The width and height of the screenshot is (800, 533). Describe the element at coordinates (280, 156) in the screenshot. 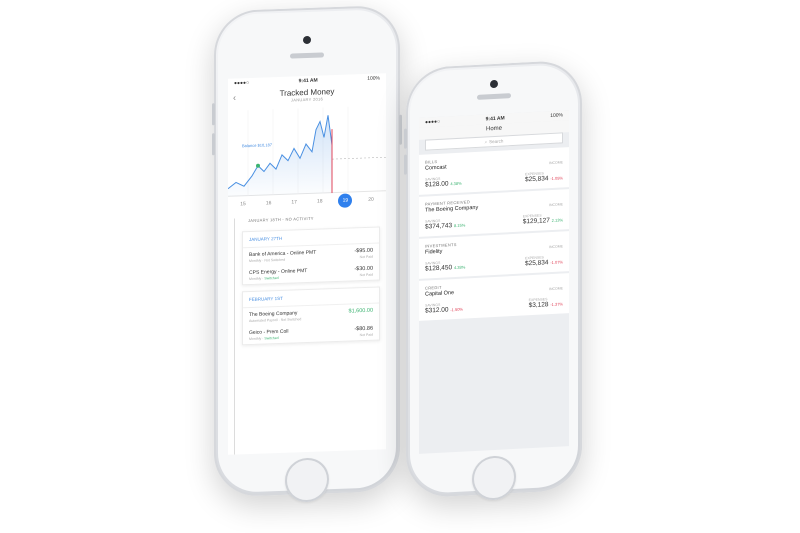

I see `balance-area` at that location.